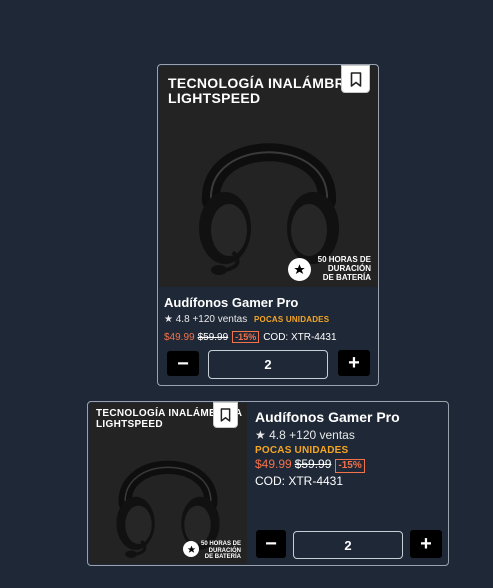  I want to click on pricing: $49.99 $59.99 -15%, so click(310, 465).